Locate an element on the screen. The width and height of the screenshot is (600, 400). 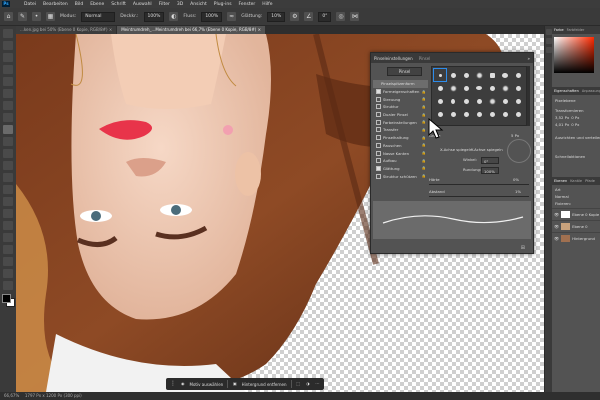
spacing-checkbox-label: Abstand is located at coordinates (437, 191).